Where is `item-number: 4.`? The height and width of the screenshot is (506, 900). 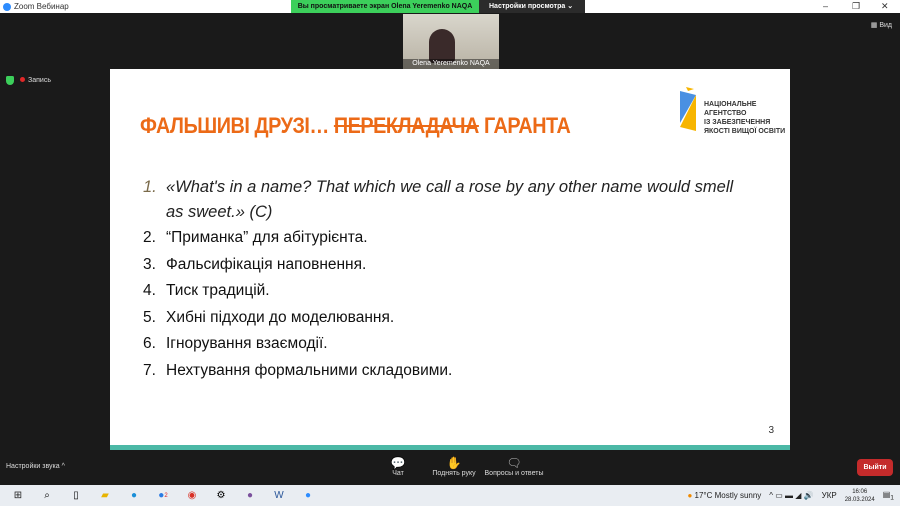
item-number: 4. is located at coordinates (149, 290).